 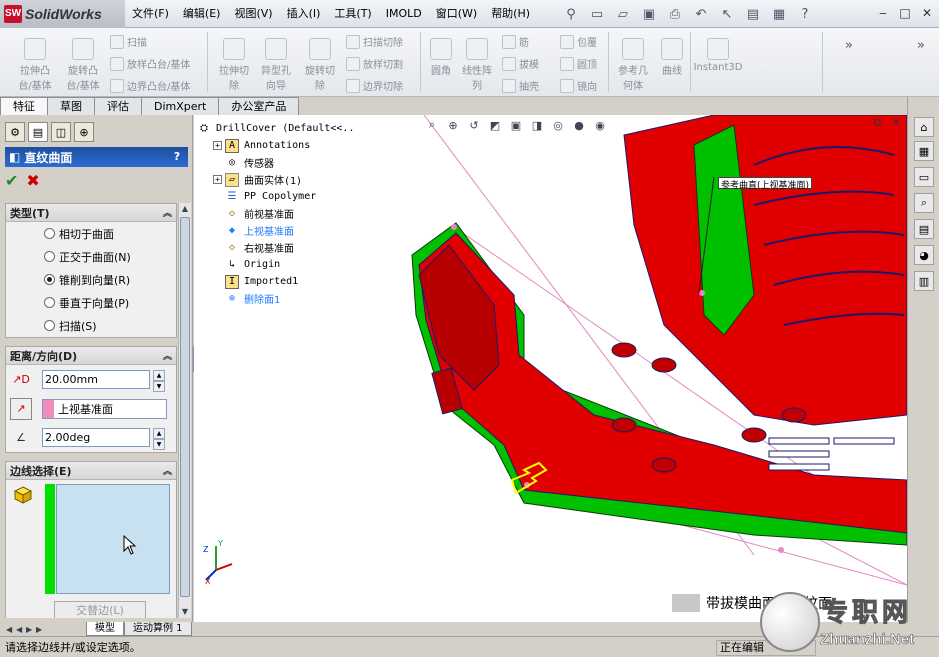 I want to click on menu-edit: 编辑(E), so click(x=202, y=14).